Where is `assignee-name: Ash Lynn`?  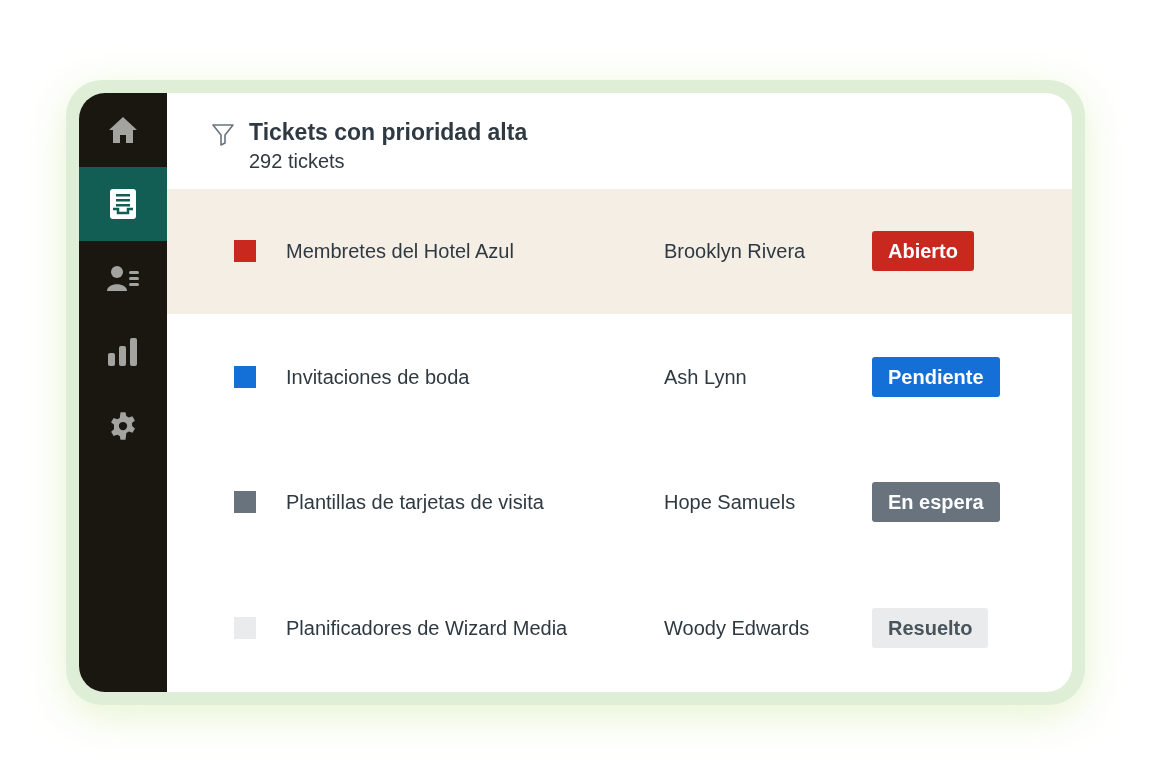
assignee-name: Ash Lynn is located at coordinates (706, 377).